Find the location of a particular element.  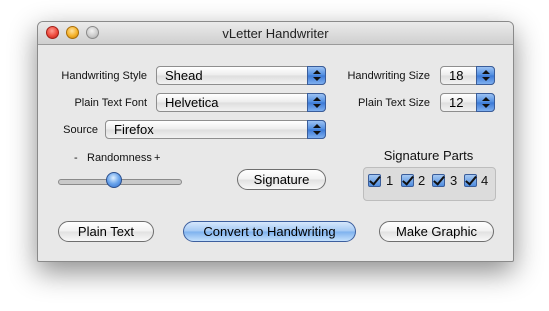

plain-text-font-value: Helvetica is located at coordinates (192, 102).